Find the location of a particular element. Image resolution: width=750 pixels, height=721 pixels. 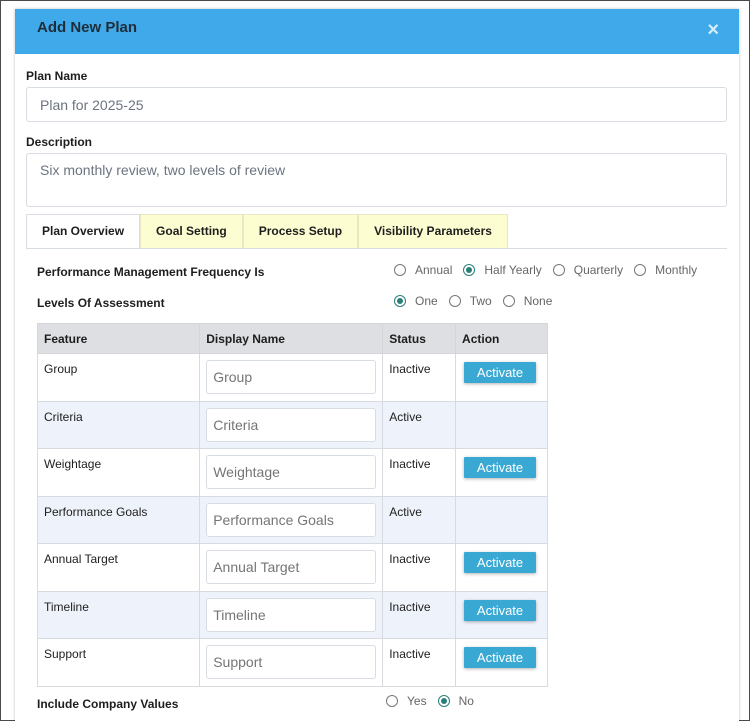

levels-option-none: None is located at coordinates (527, 301).